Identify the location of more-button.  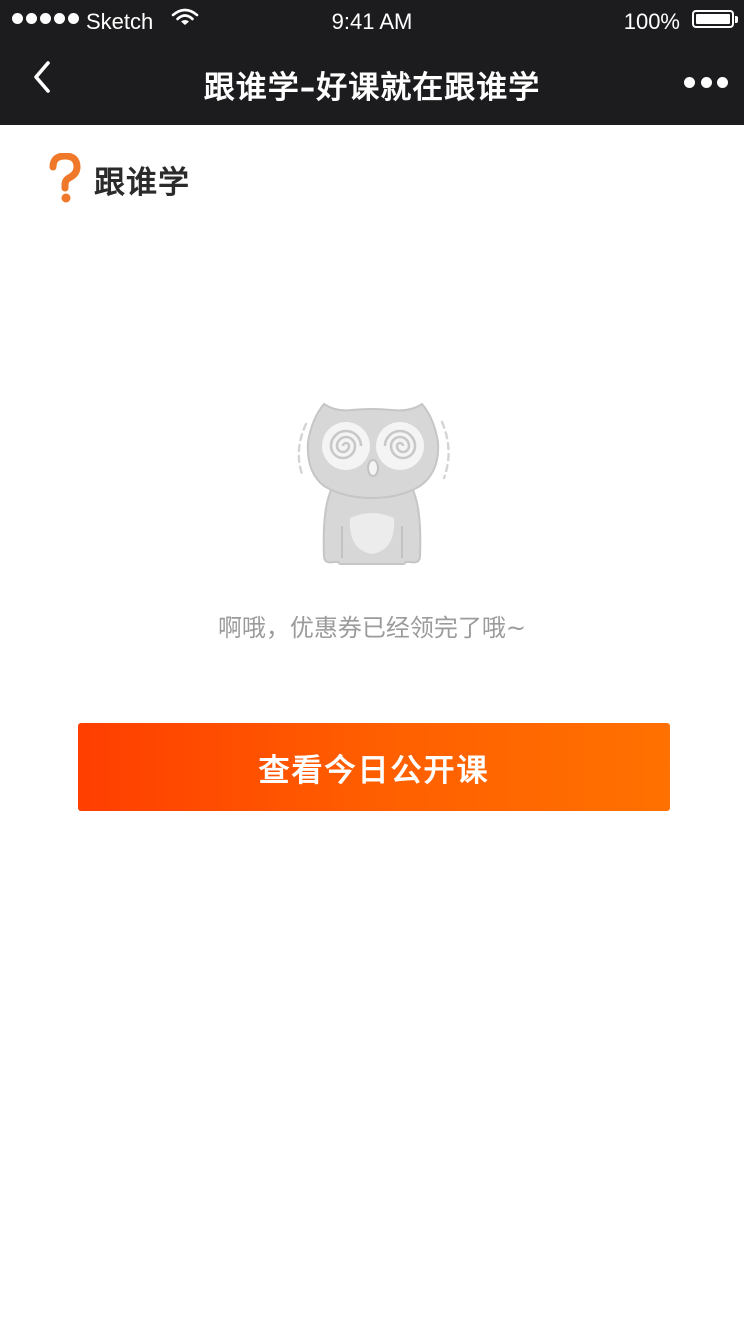
(706, 82).